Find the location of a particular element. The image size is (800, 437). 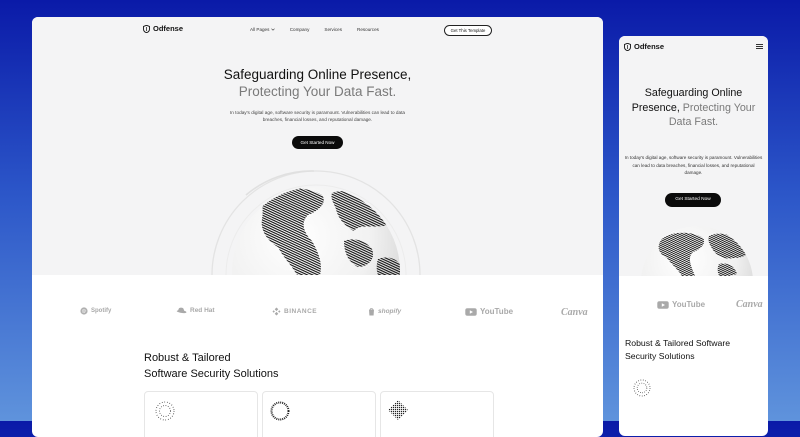

hero-headline-accent: Protecting Your is located at coordinates (719, 107).